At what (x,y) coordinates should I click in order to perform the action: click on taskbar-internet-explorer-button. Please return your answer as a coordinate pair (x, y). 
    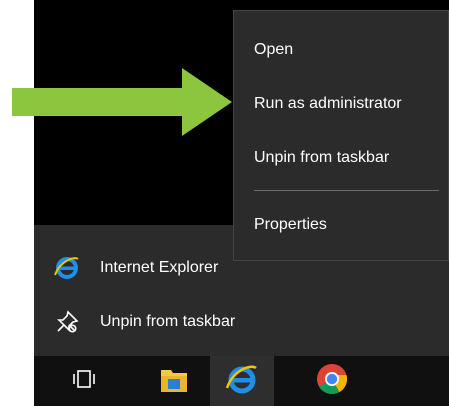
    Looking at the image, I should click on (242, 381).